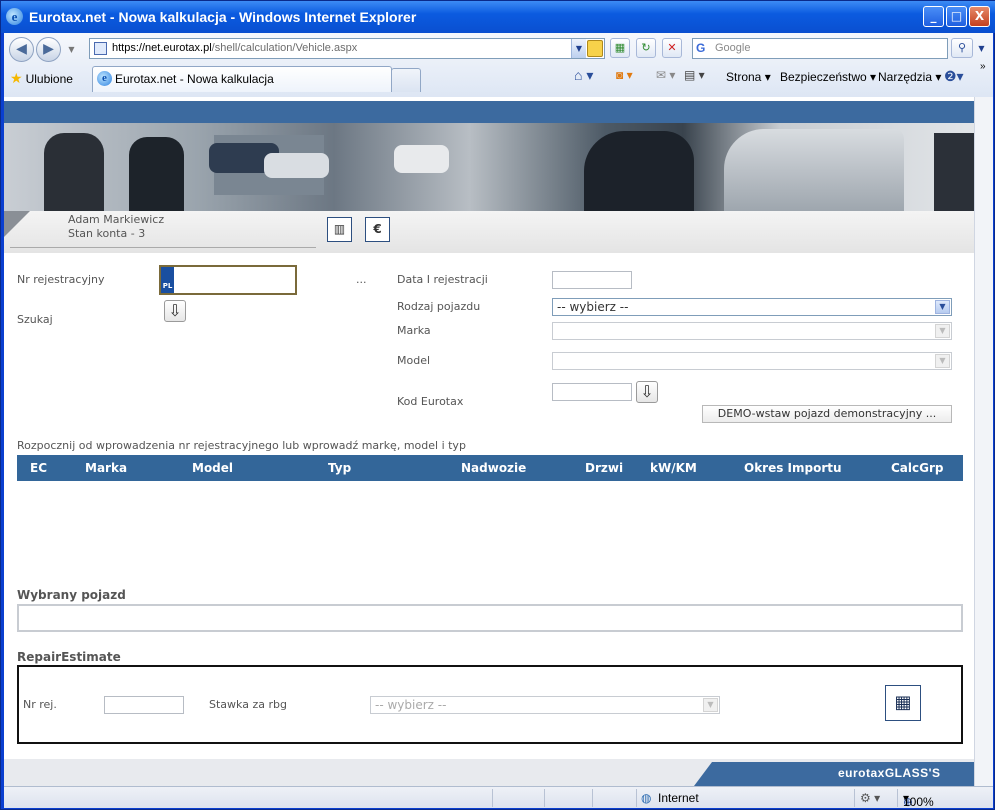 The height and width of the screenshot is (810, 995). I want to click on google-icon: G, so click(701, 48).